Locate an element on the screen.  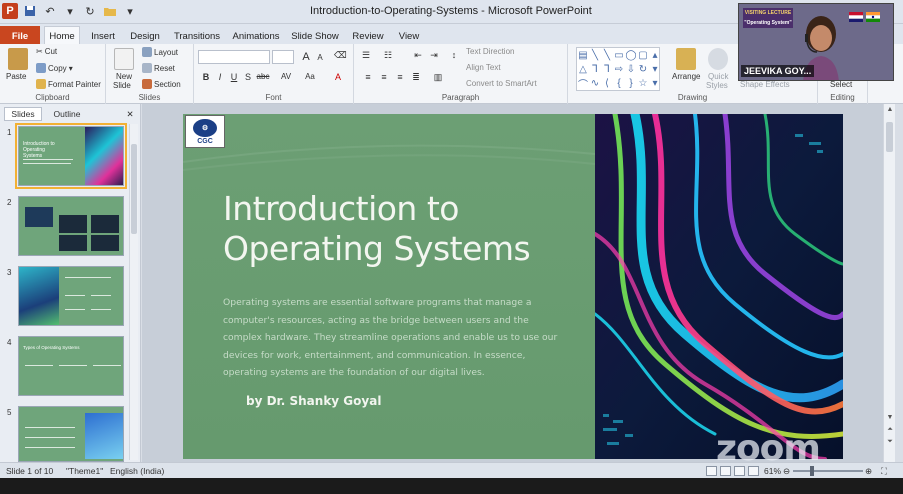
font-size-combo is located at coordinates (283, 57).